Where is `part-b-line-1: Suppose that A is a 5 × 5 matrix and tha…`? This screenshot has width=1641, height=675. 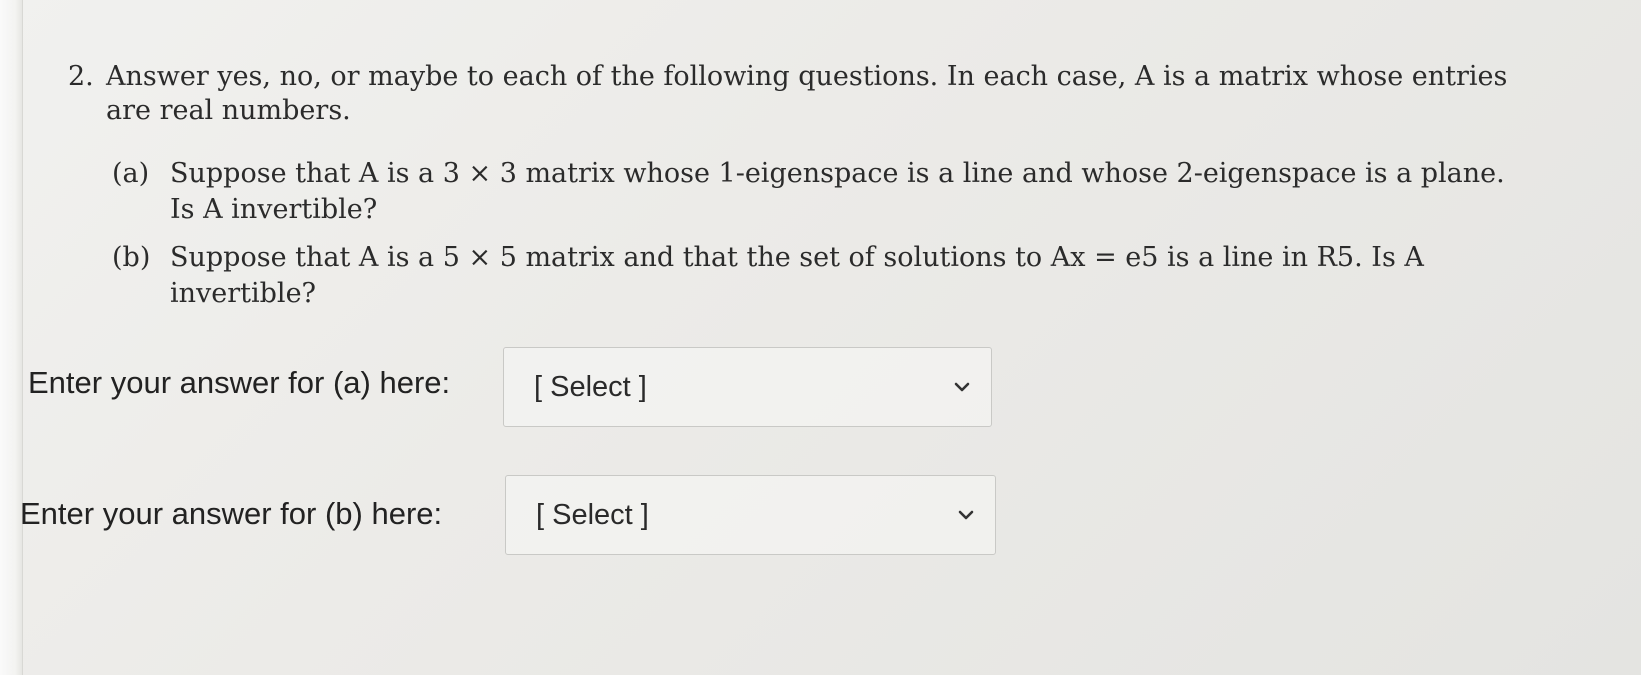 part-b-line-1: Suppose that A is a 5 × 5 matrix and tha… is located at coordinates (797, 257).